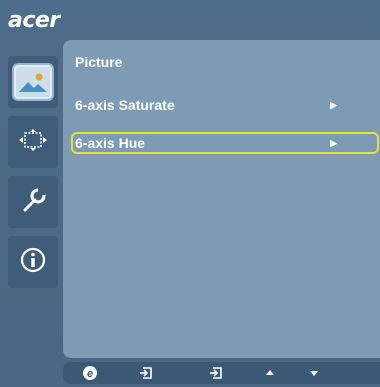 The height and width of the screenshot is (387, 380). What do you see at coordinates (125, 105) in the screenshot?
I see `menu-item-label: 6-axis Saturate` at bounding box center [125, 105].